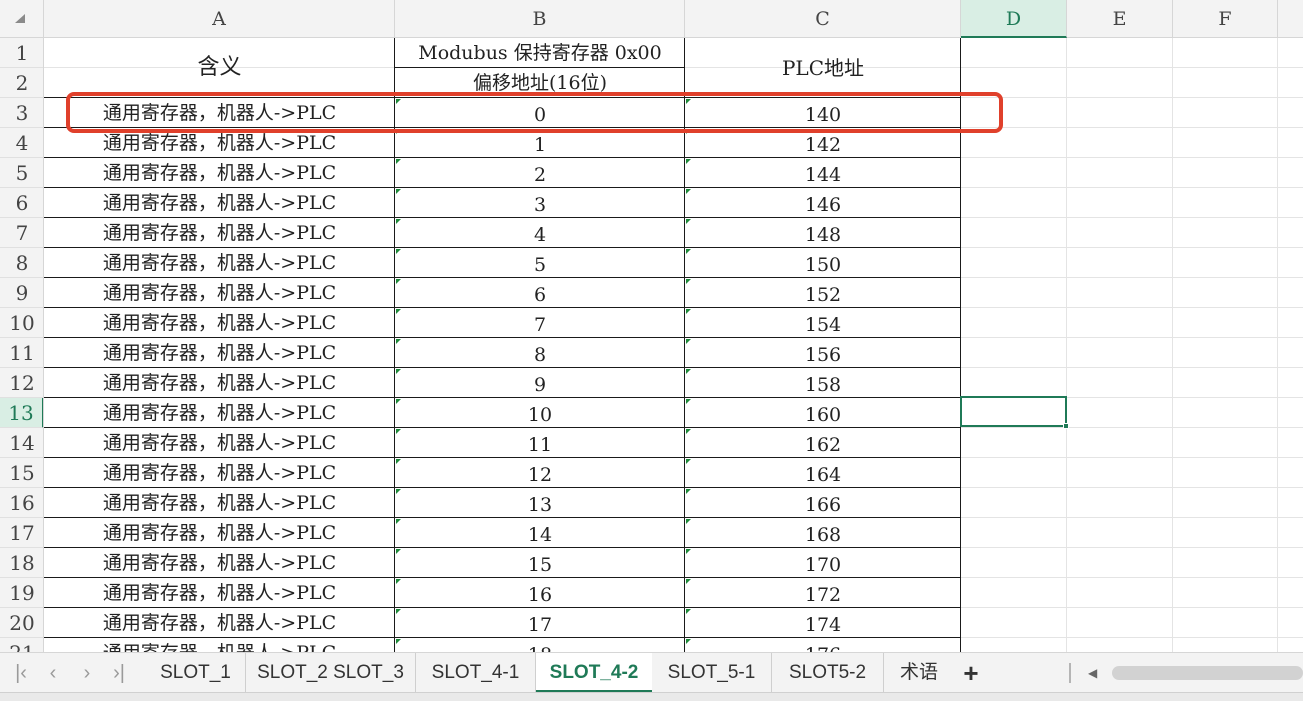 The image size is (1303, 701). What do you see at coordinates (540, 263) in the screenshot?
I see `cell-offset: 5` at bounding box center [540, 263].